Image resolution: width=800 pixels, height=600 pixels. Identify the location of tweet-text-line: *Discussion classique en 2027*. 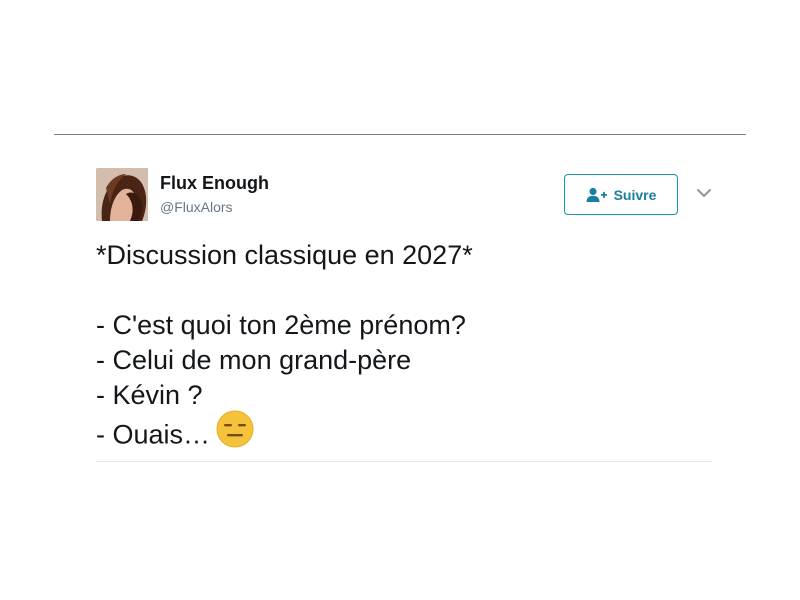
(284, 255).